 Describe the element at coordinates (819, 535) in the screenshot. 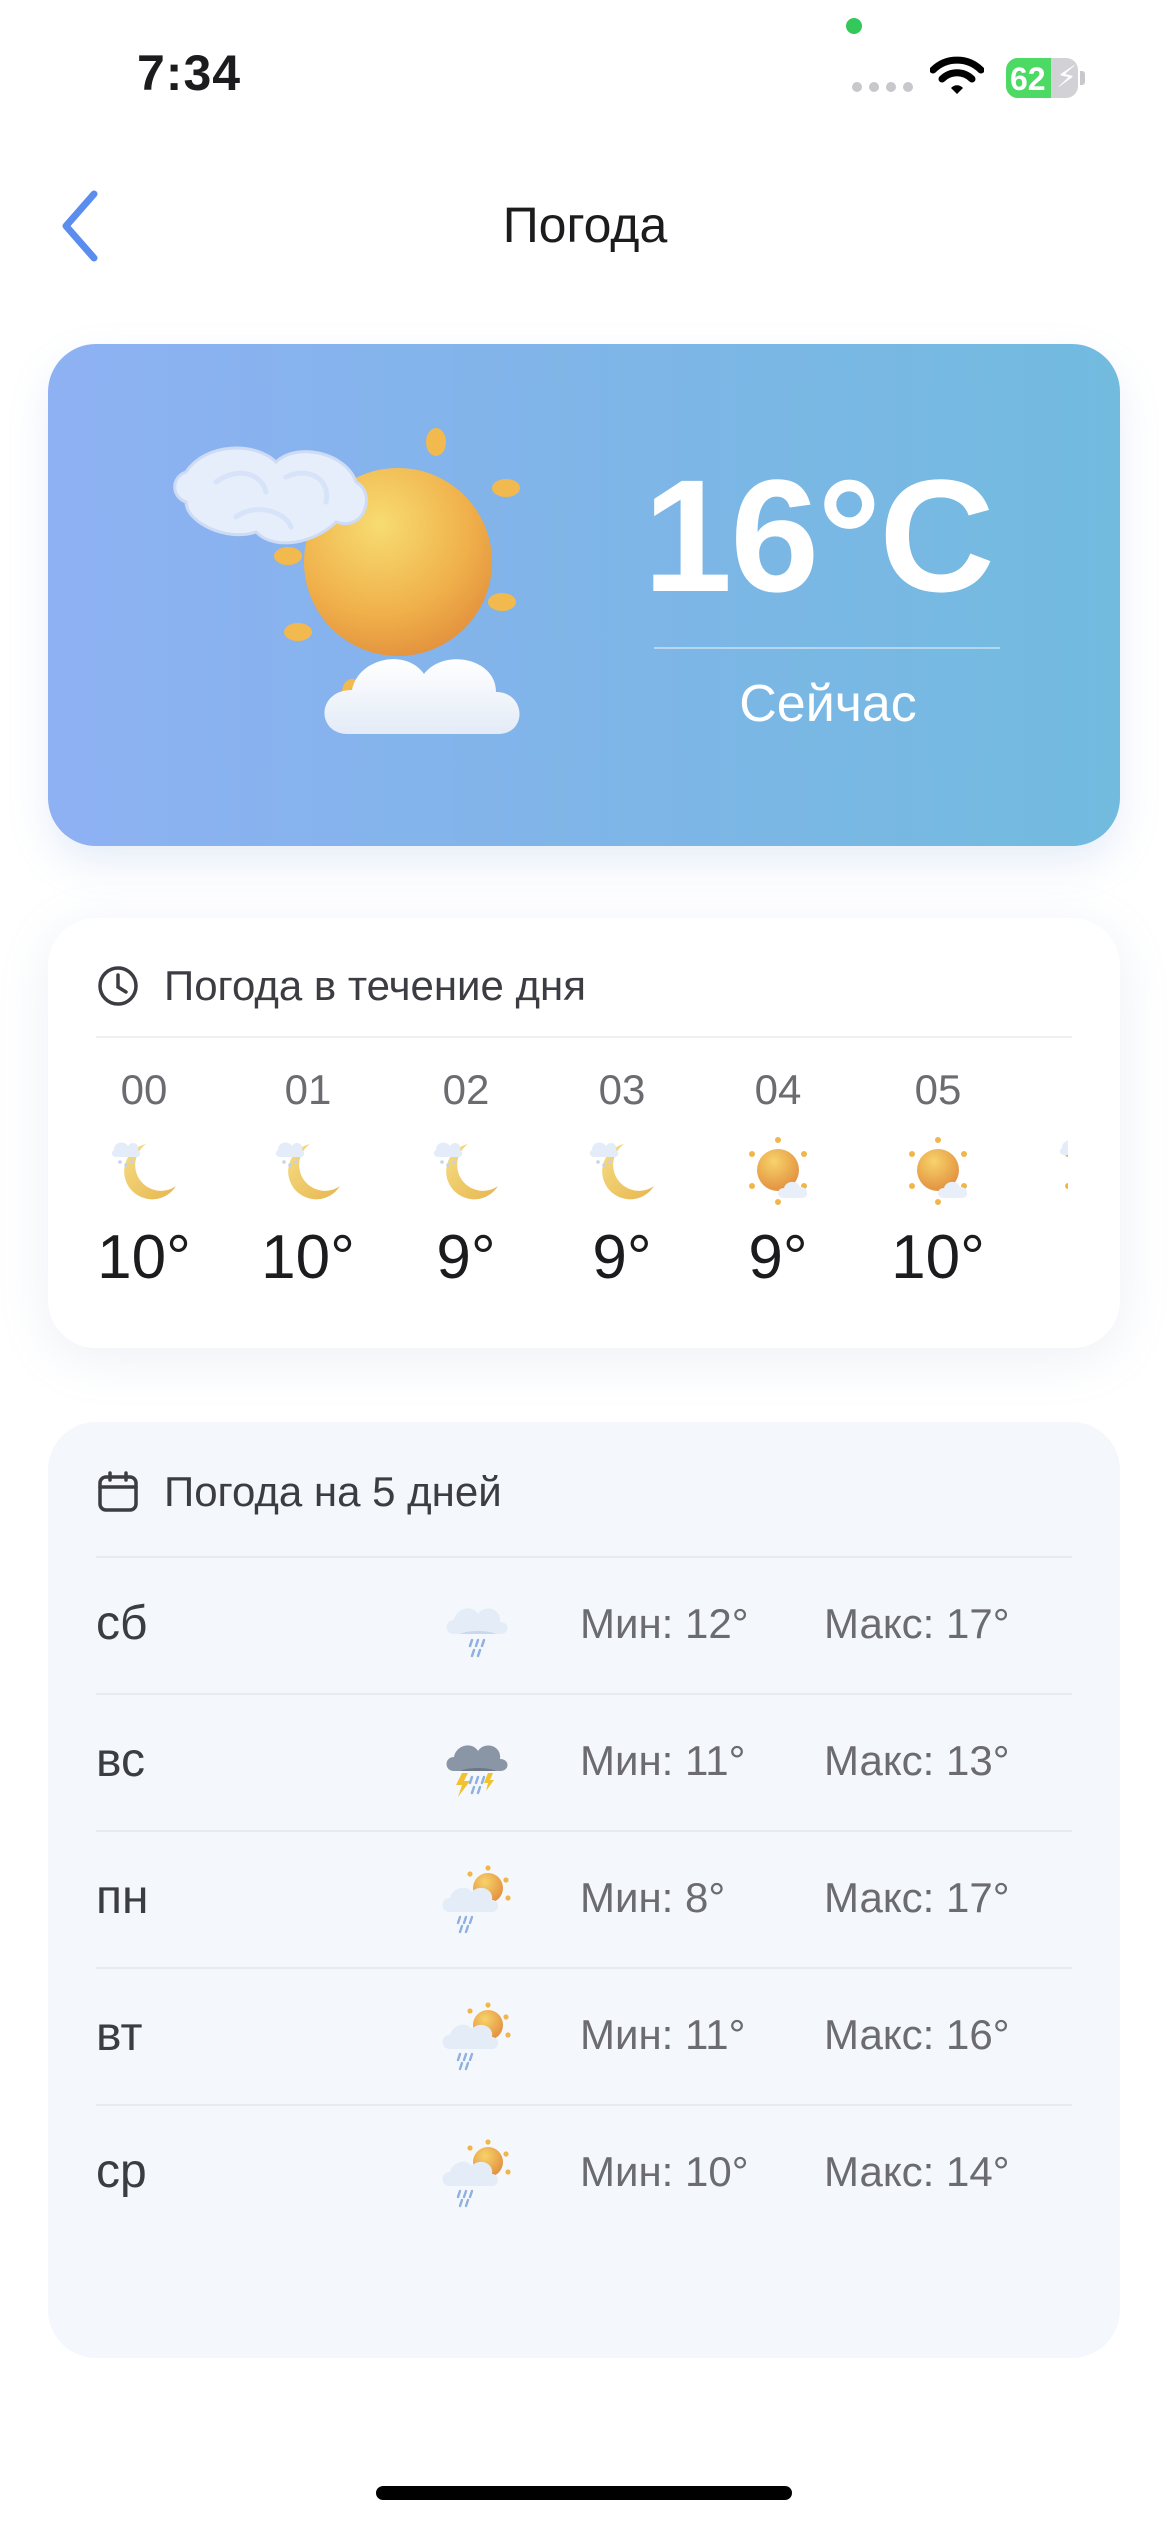

I see `current-temperature: 16°C` at that location.